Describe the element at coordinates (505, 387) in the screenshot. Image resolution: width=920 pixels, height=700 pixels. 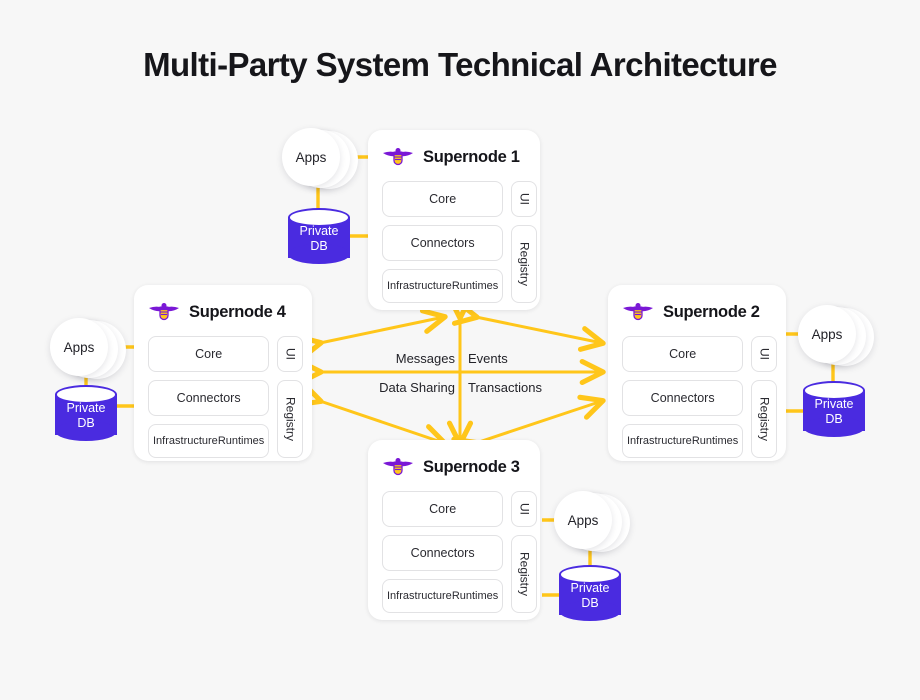
I see `flow-label-transactions: Transactions` at that location.